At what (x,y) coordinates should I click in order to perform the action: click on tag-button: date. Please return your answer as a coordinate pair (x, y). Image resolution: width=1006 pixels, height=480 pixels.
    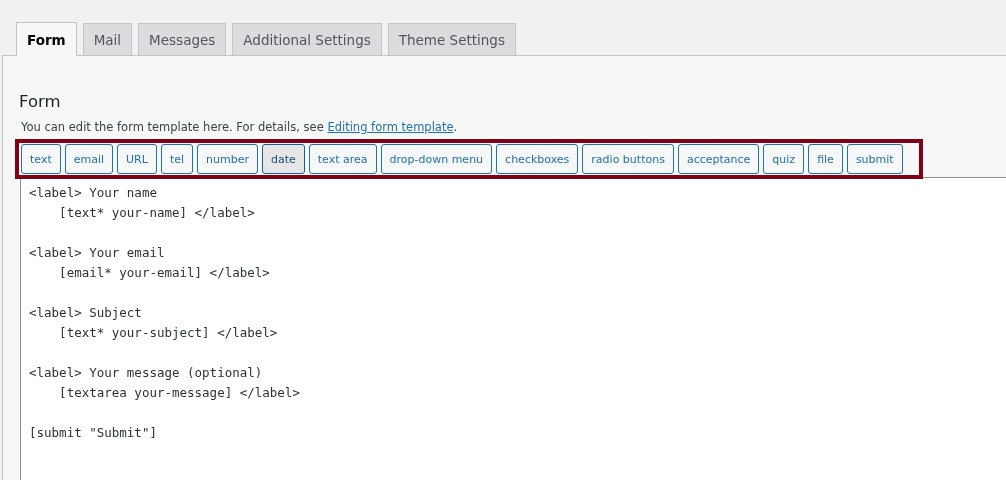
    Looking at the image, I should click on (283, 159).